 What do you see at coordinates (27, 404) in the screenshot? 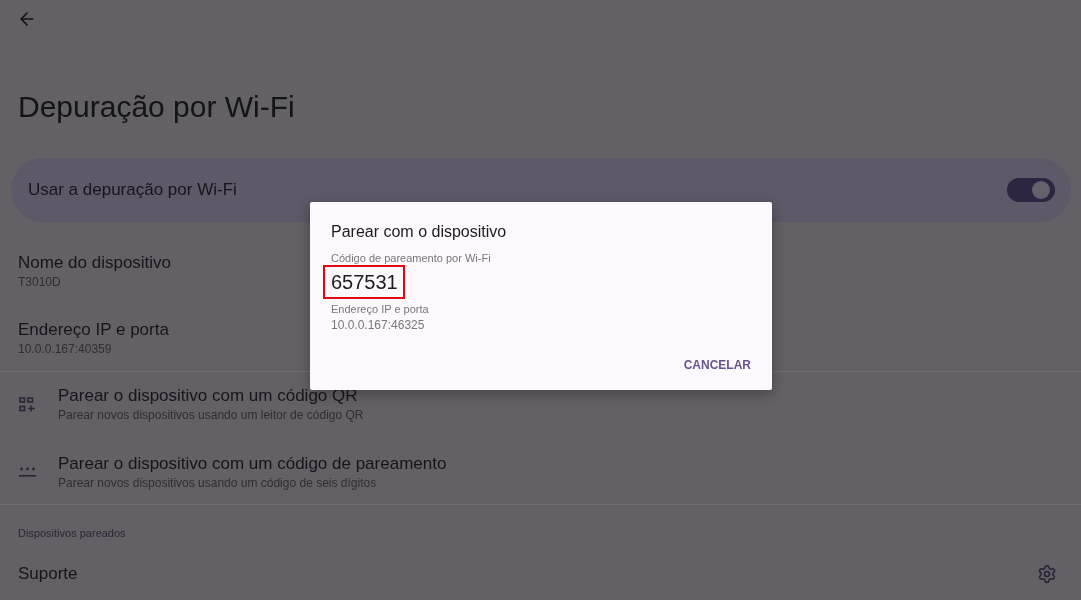
I see `qr-plus-icon` at bounding box center [27, 404].